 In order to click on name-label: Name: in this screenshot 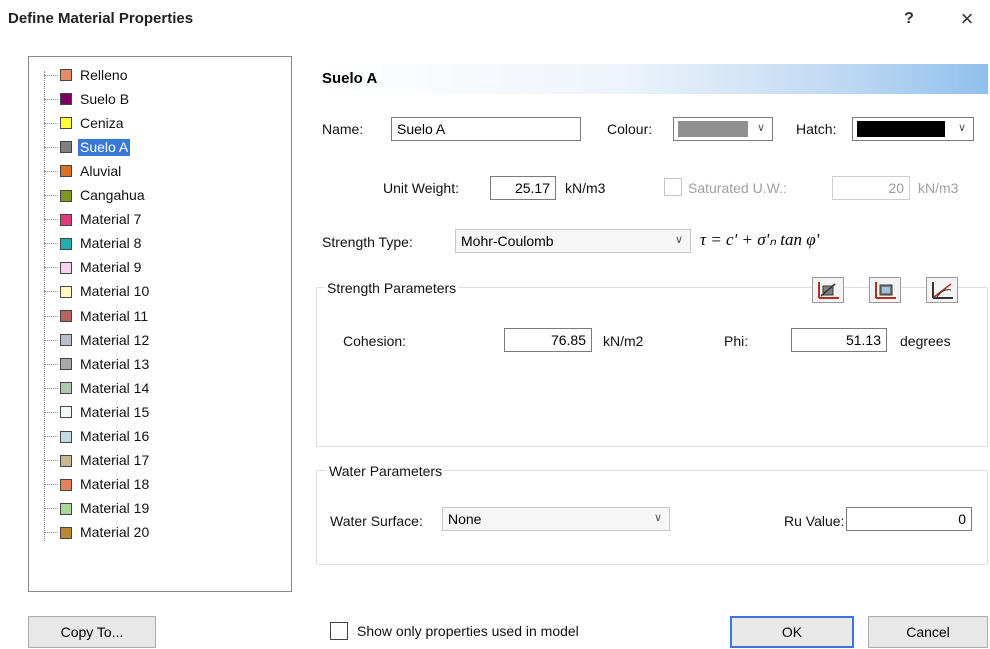, I will do `click(343, 129)`.